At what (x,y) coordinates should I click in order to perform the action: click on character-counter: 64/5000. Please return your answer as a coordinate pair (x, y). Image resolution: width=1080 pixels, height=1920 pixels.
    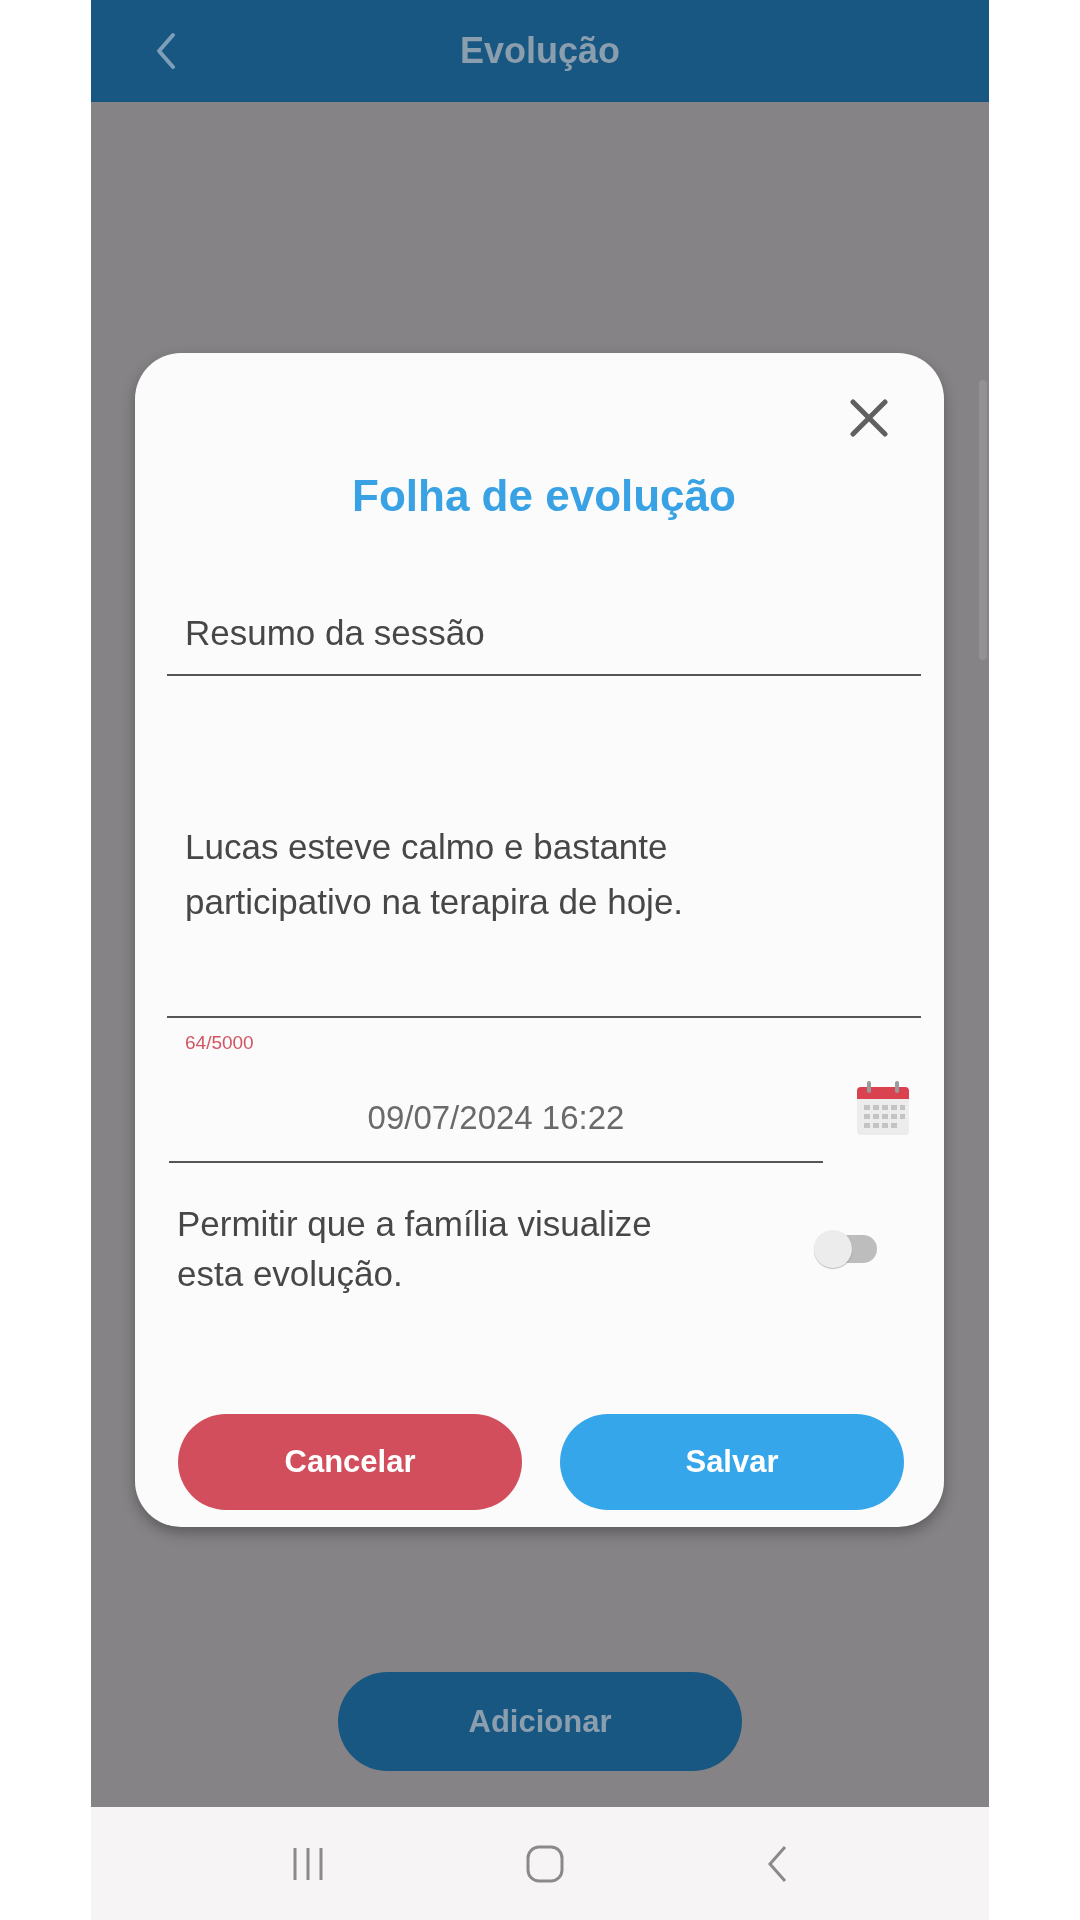
    Looking at the image, I should click on (219, 1043).